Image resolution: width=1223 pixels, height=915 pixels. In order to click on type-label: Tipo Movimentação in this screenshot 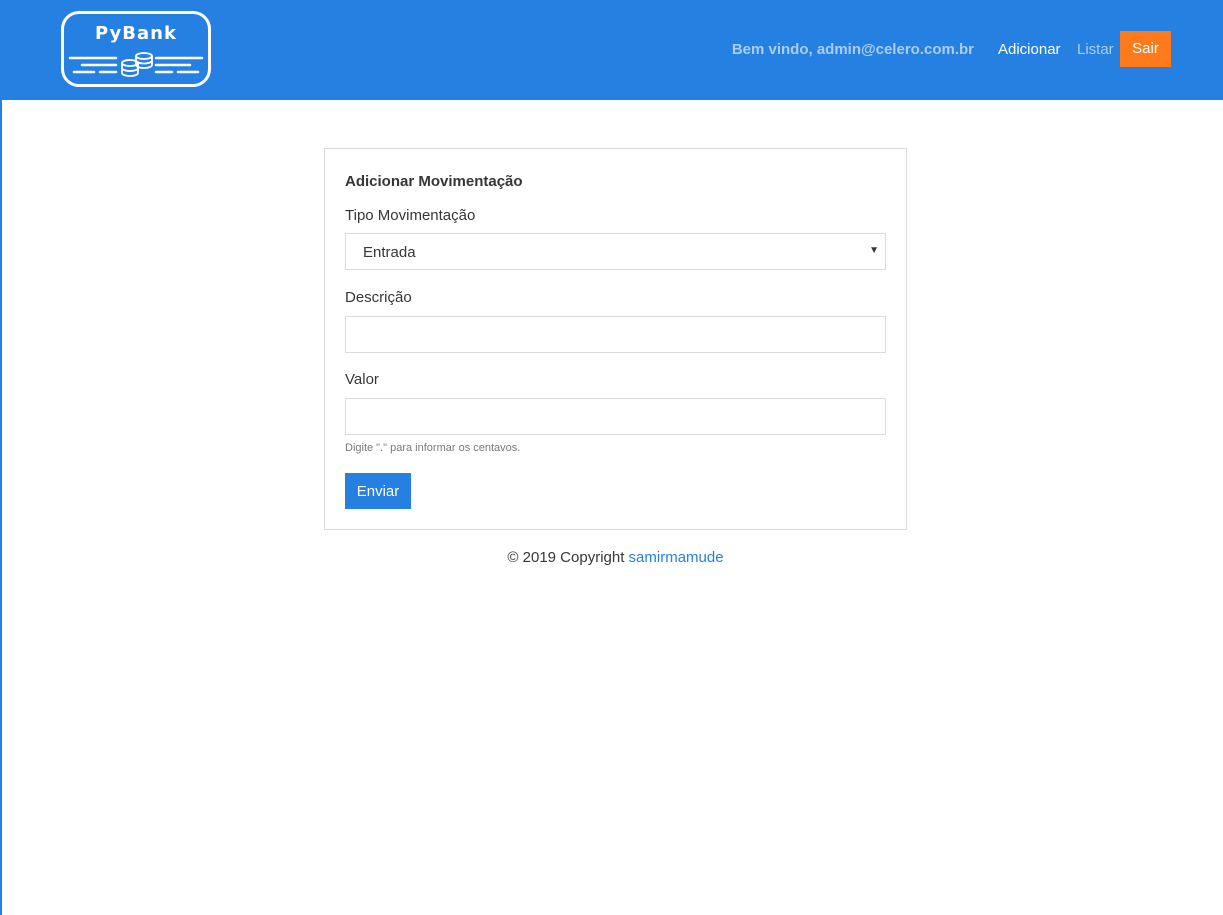, I will do `click(410, 215)`.